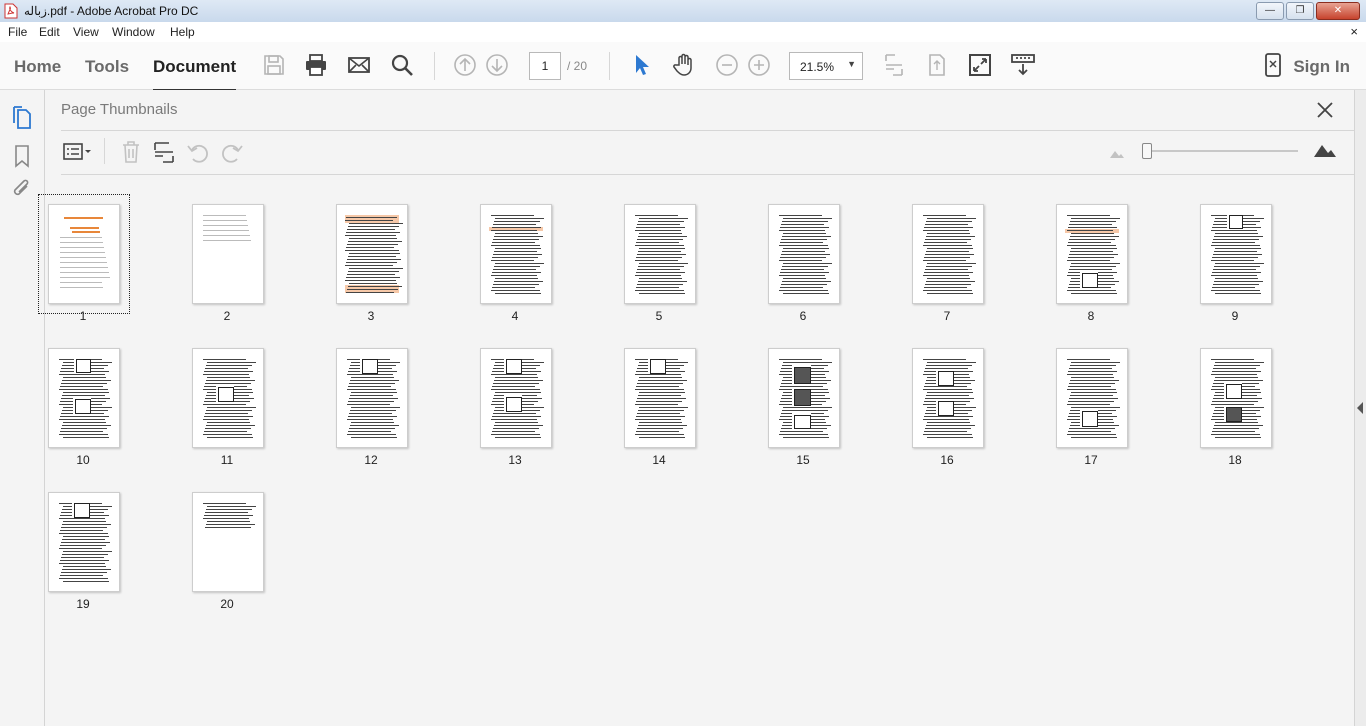 Image resolution: width=1366 pixels, height=726 pixels. What do you see at coordinates (131, 152) in the screenshot?
I see `delete-page-icon` at bounding box center [131, 152].